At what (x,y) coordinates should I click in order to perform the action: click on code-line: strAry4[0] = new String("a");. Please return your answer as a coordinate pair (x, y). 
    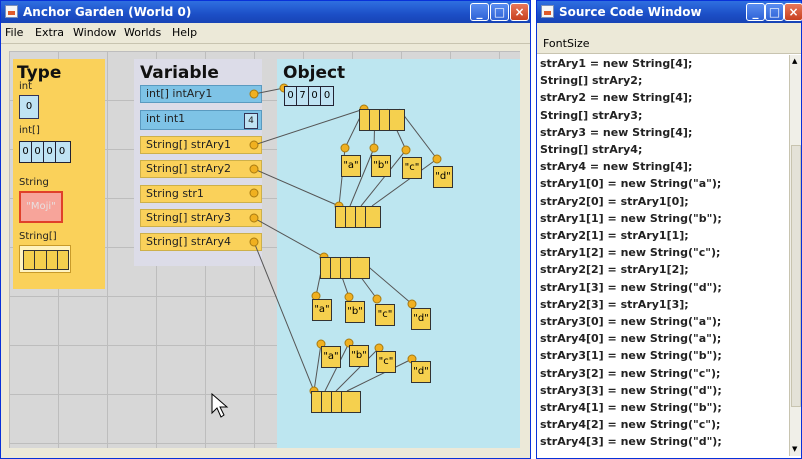
    Looking at the image, I should click on (631, 339).